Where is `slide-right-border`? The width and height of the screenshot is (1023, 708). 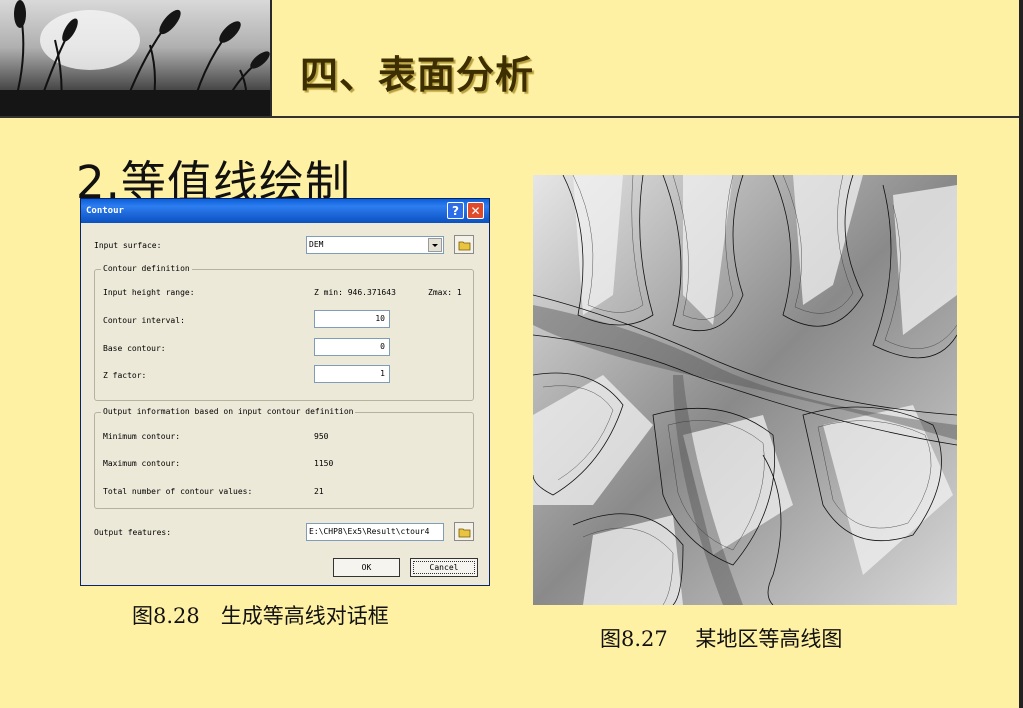 slide-right-border is located at coordinates (1021, 354).